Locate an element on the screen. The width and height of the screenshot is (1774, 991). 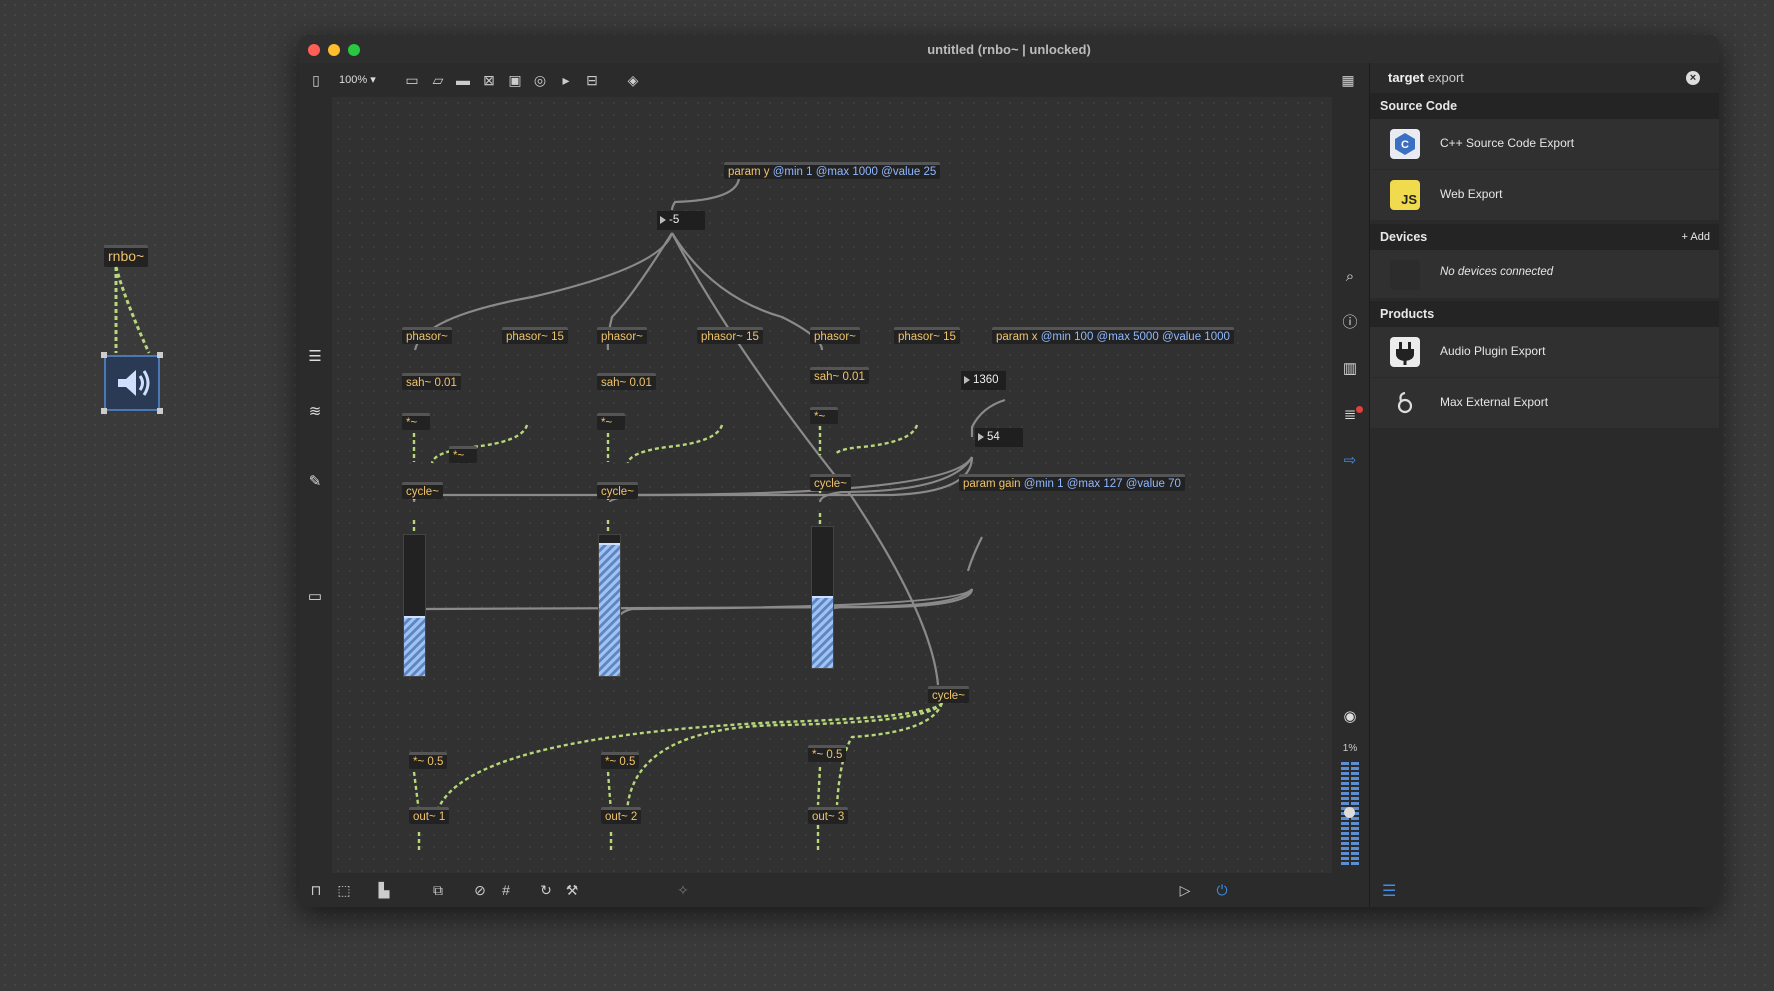
target-selector: target export is located at coordinates (1426, 77).